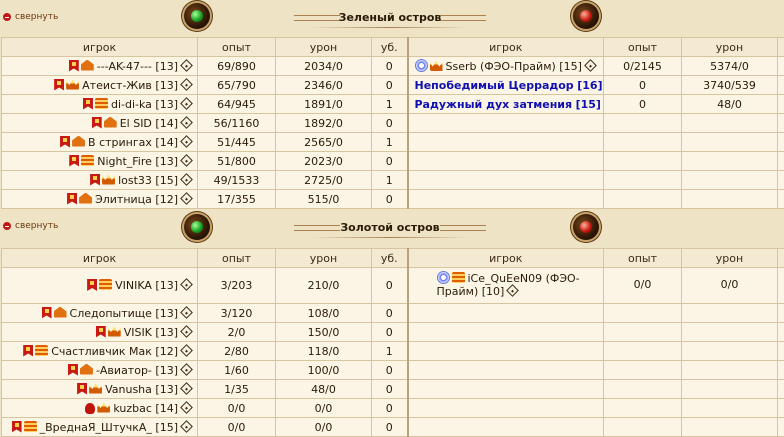 This screenshot has width=784, height=437. Describe the element at coordinates (124, 161) in the screenshot. I see `player-name-link: Night_Fire` at that location.